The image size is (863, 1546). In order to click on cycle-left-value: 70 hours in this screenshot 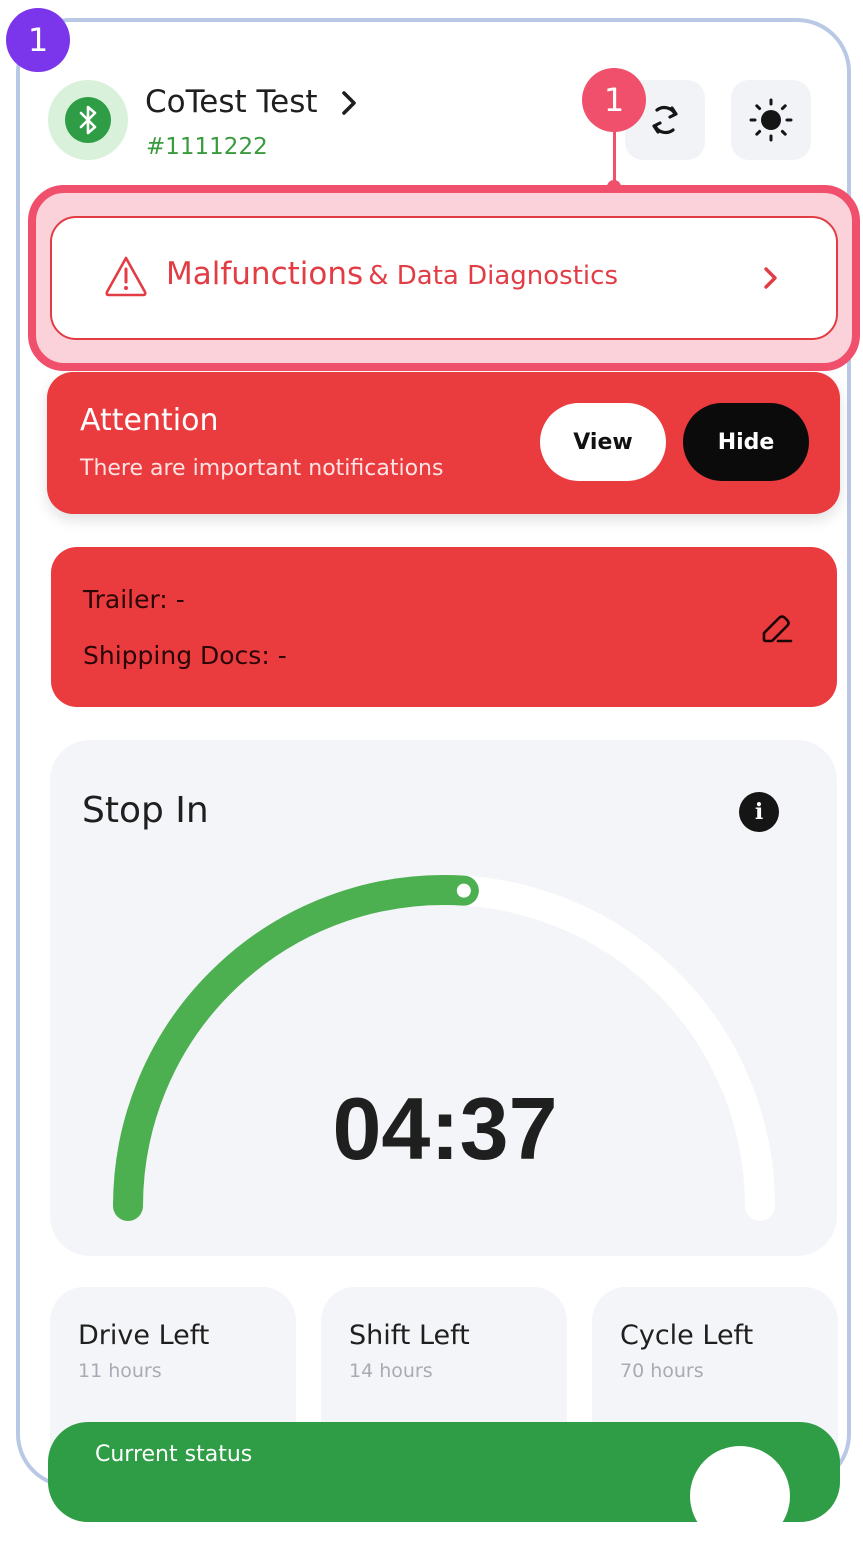, I will do `click(662, 1371)`.